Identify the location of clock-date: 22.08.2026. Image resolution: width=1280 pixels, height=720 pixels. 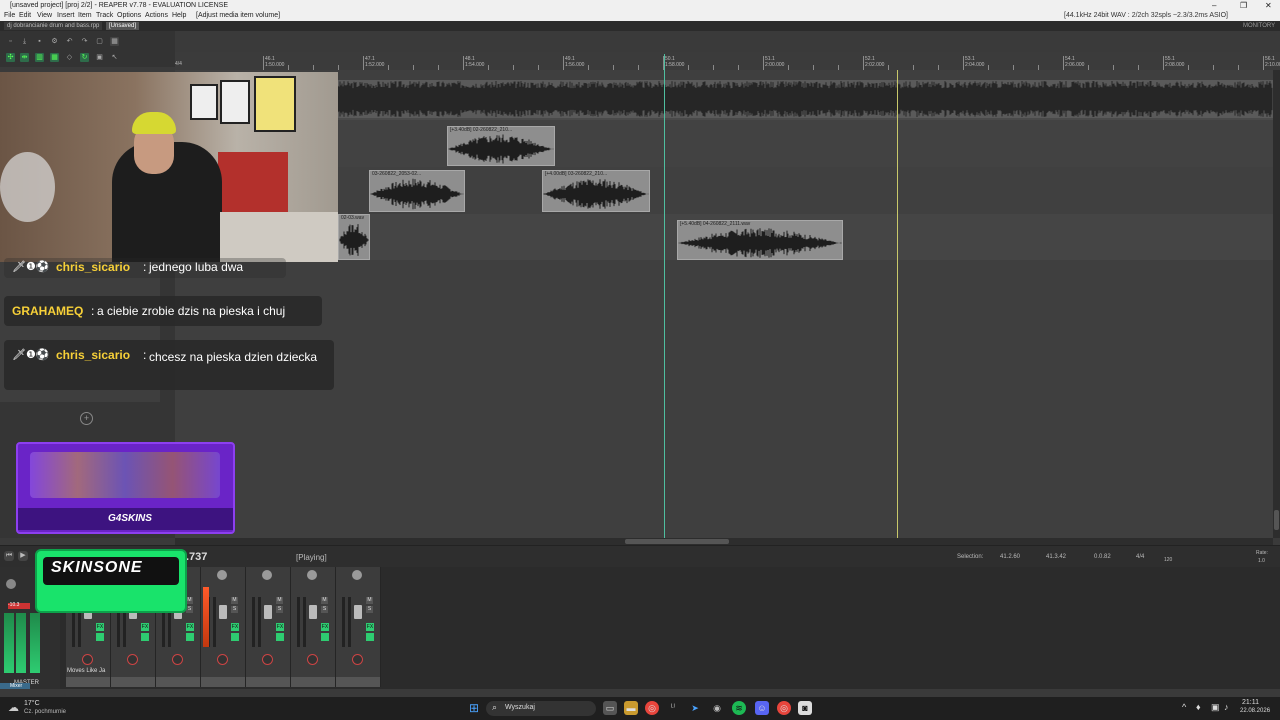
(1255, 711).